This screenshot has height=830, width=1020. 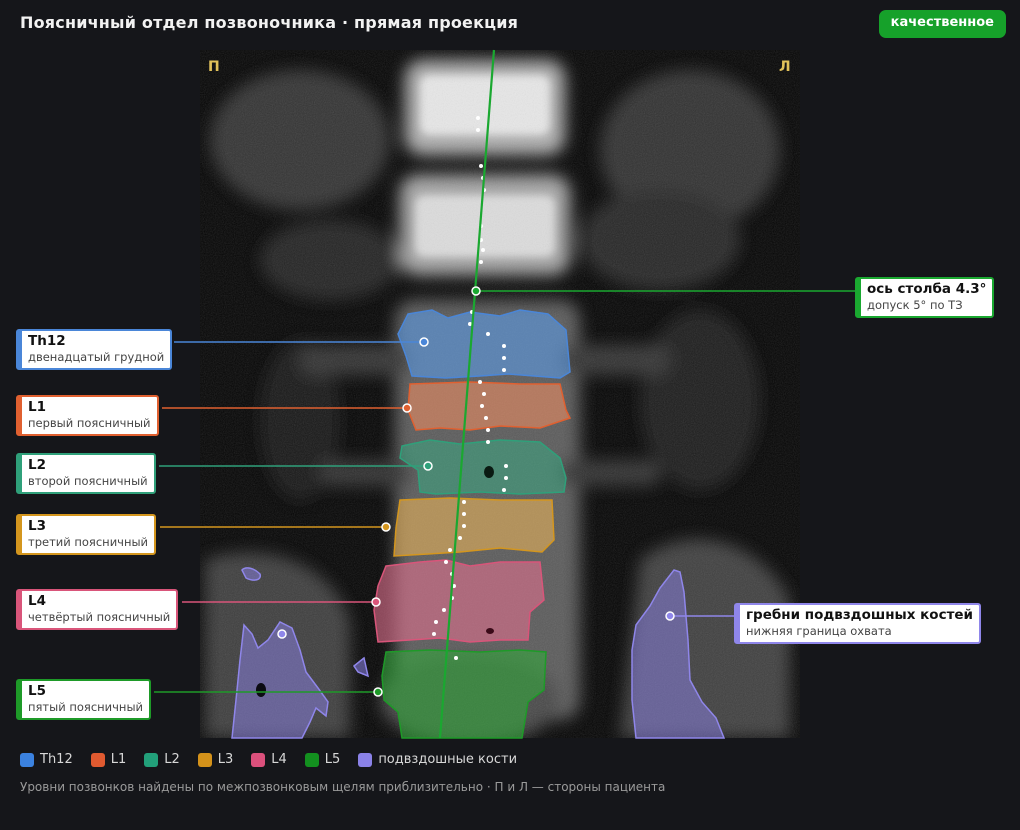 I want to click on iliac-crests-subtitle: нижняя граница охвата, so click(x=819, y=631).